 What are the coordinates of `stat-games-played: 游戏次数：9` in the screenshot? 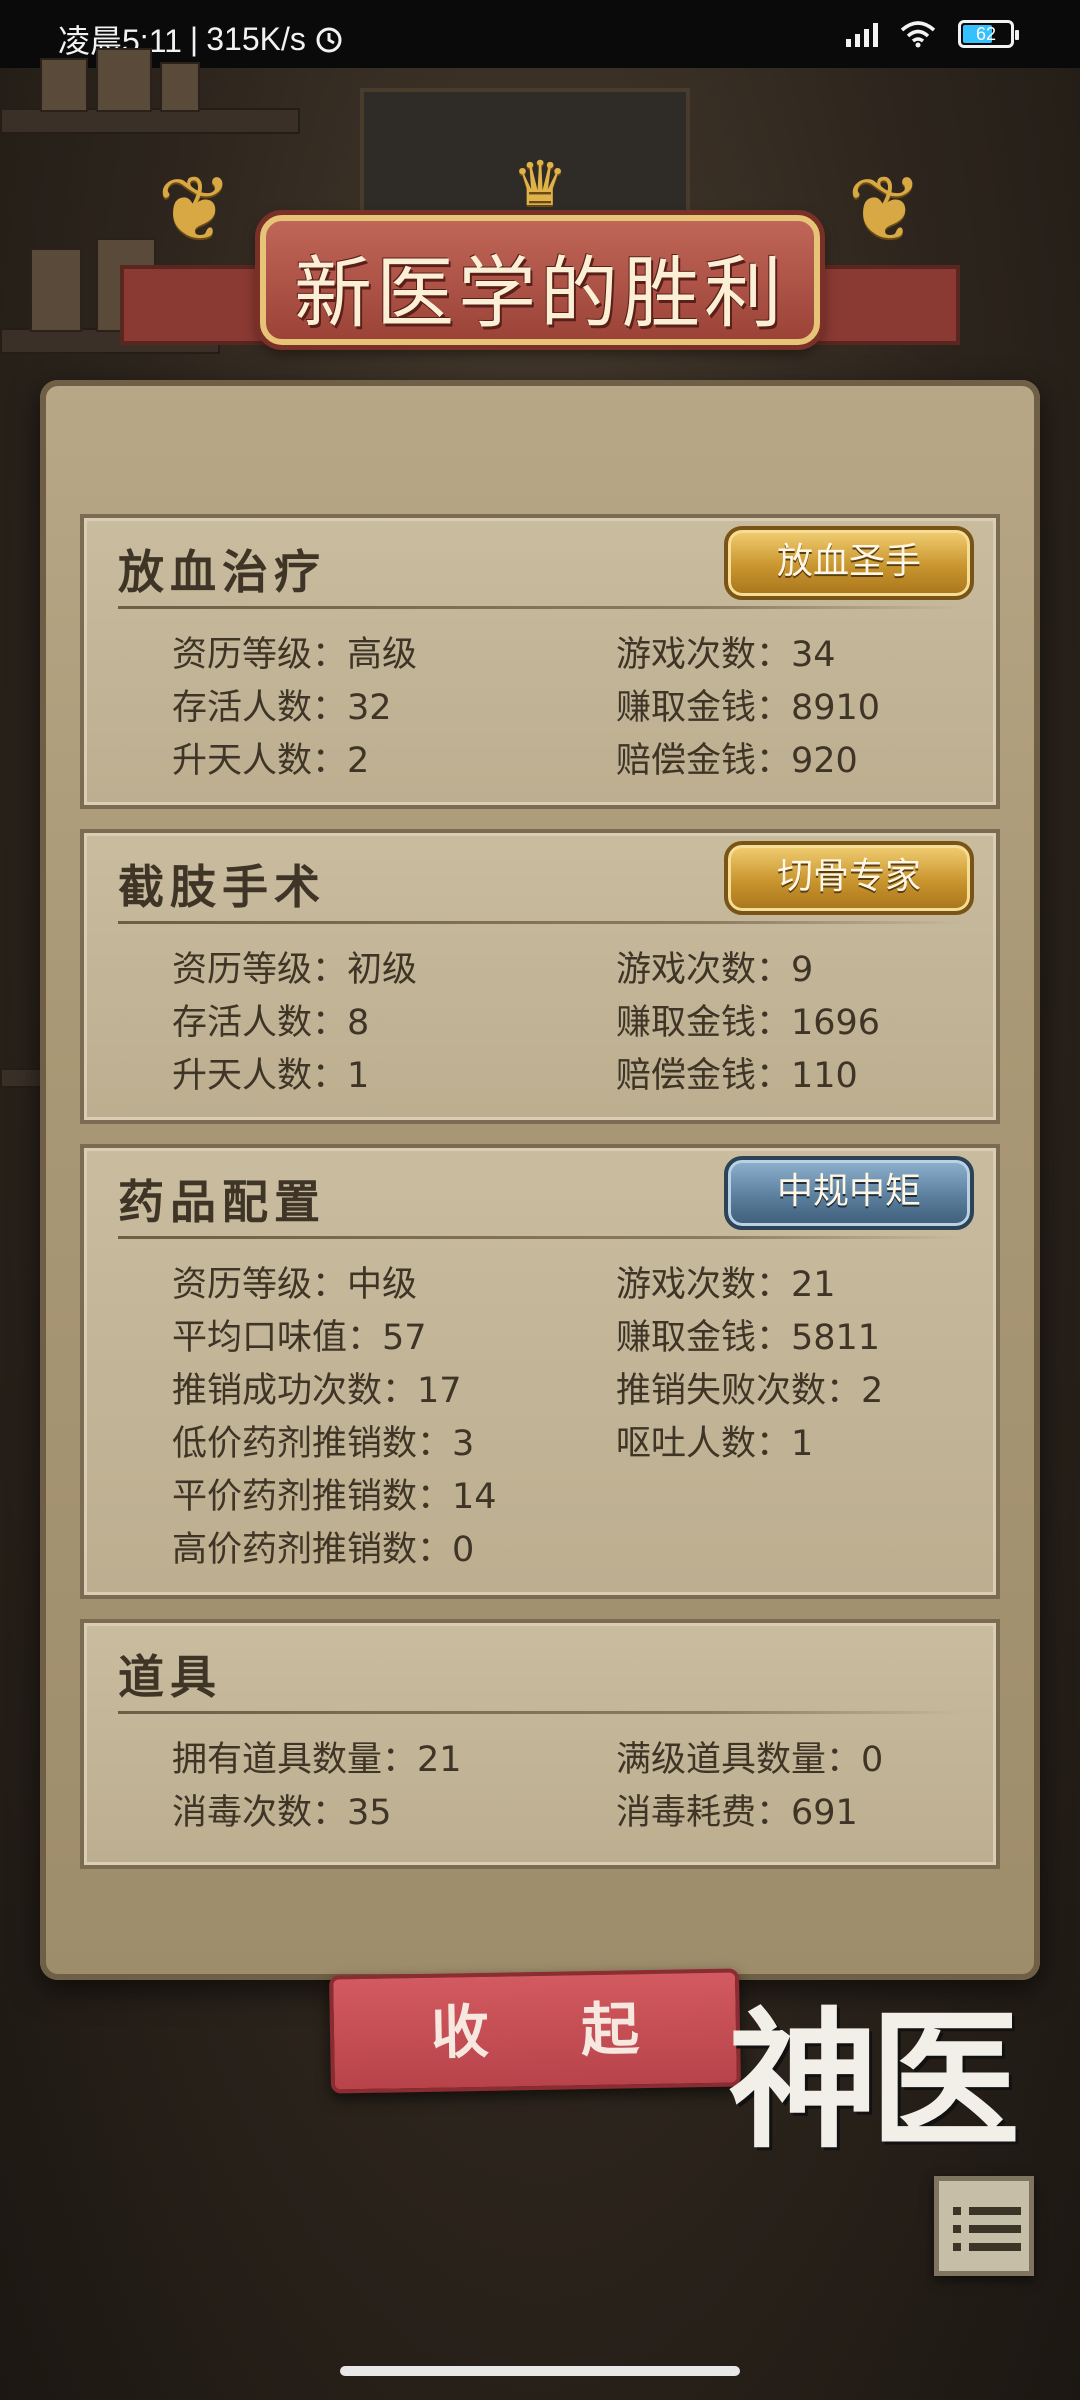 It's located at (715, 970).